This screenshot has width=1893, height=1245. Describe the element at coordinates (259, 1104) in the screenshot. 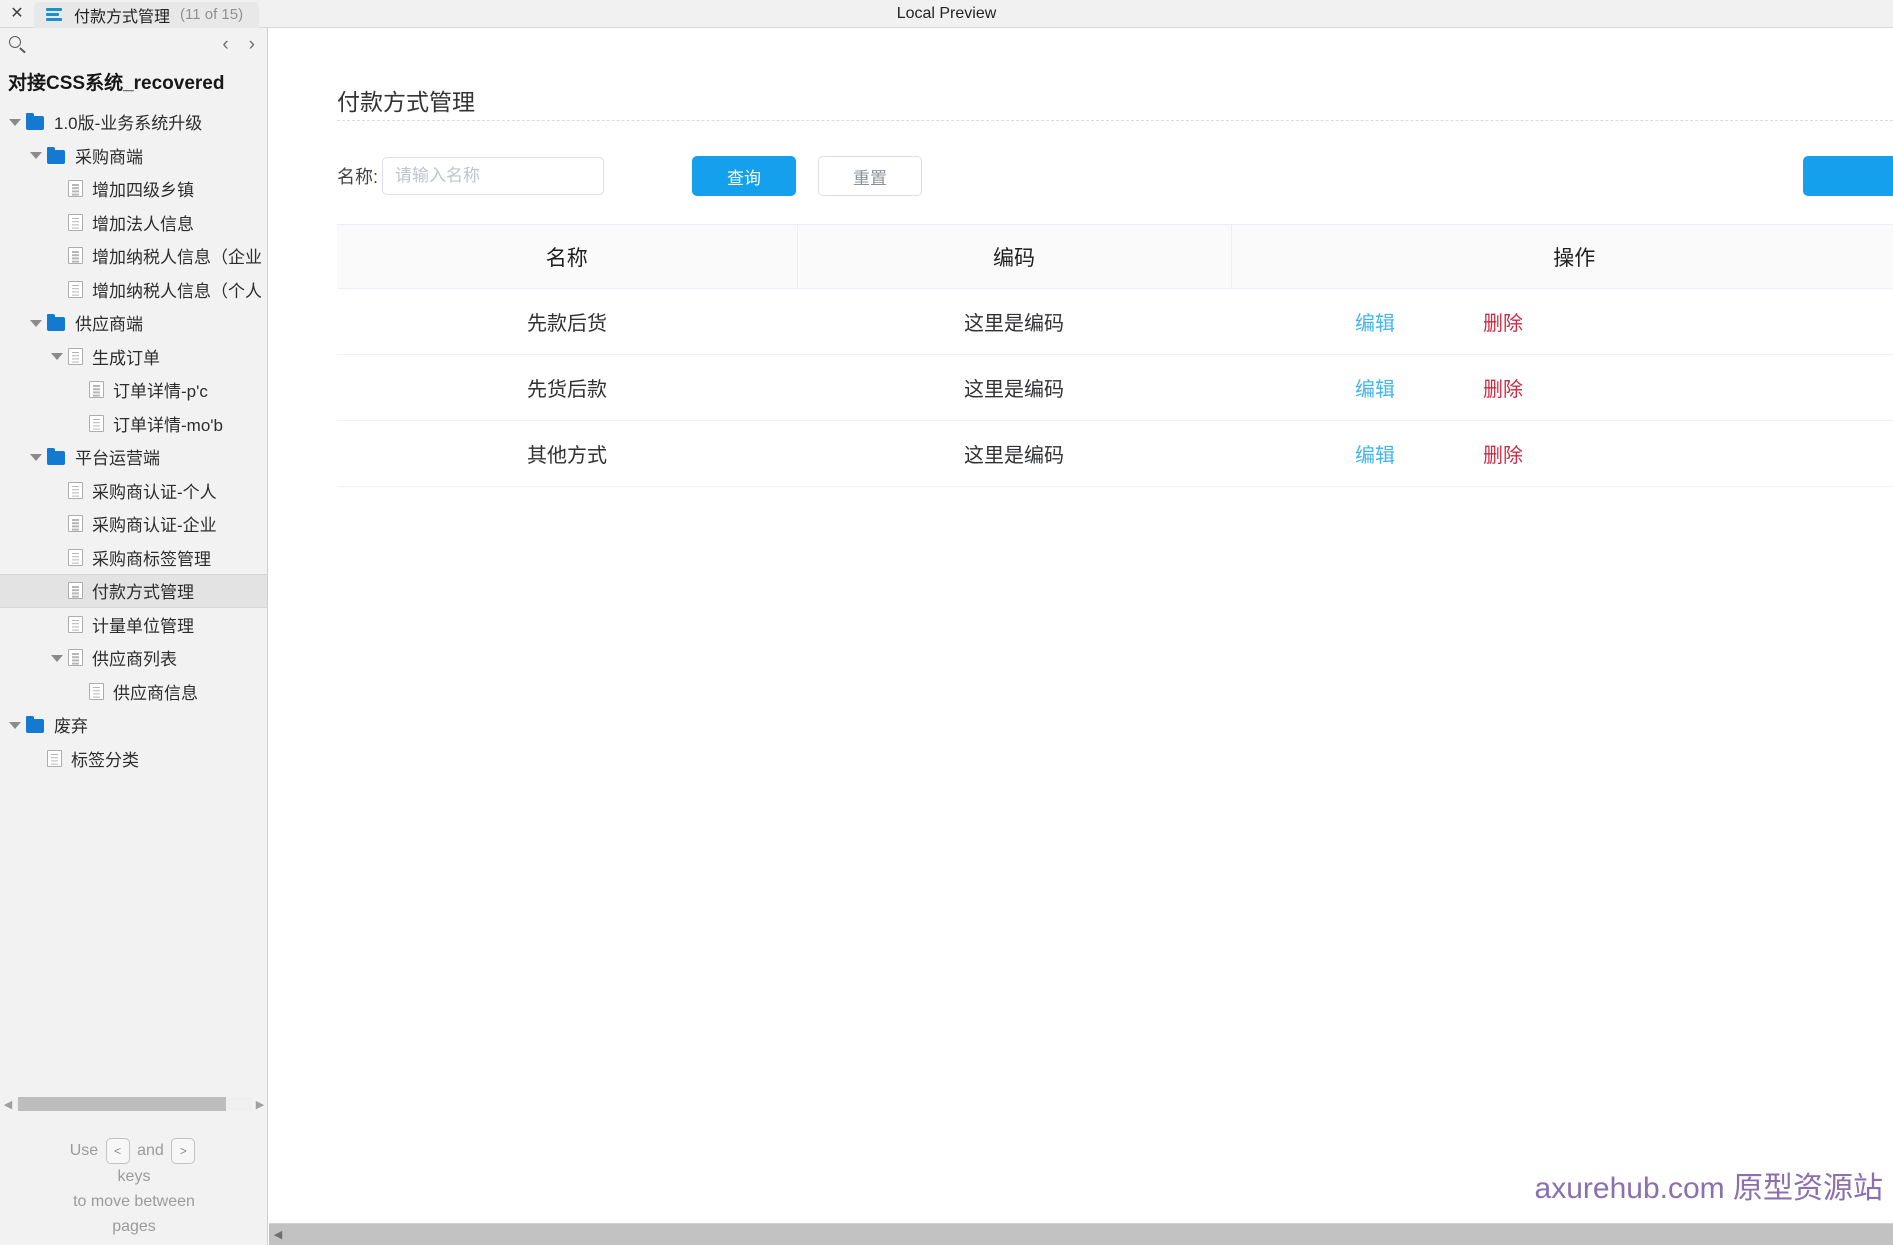

I see `scroll-right-arrow-icon: ▶` at that location.